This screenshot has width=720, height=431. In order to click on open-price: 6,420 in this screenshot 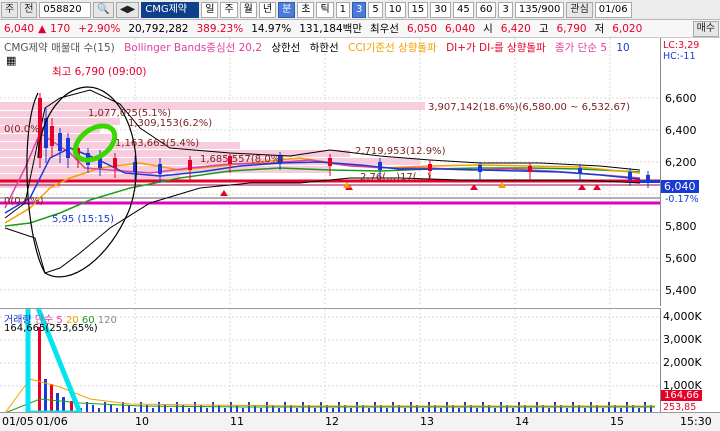, I will do `click(515, 28)`.